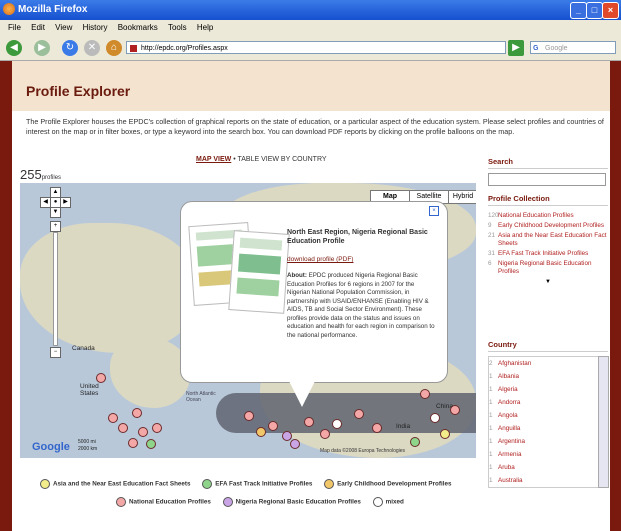 The height and width of the screenshot is (531, 621). I want to click on tab-table-view: TABLE VIEW BY COUNTRY, so click(281, 159).